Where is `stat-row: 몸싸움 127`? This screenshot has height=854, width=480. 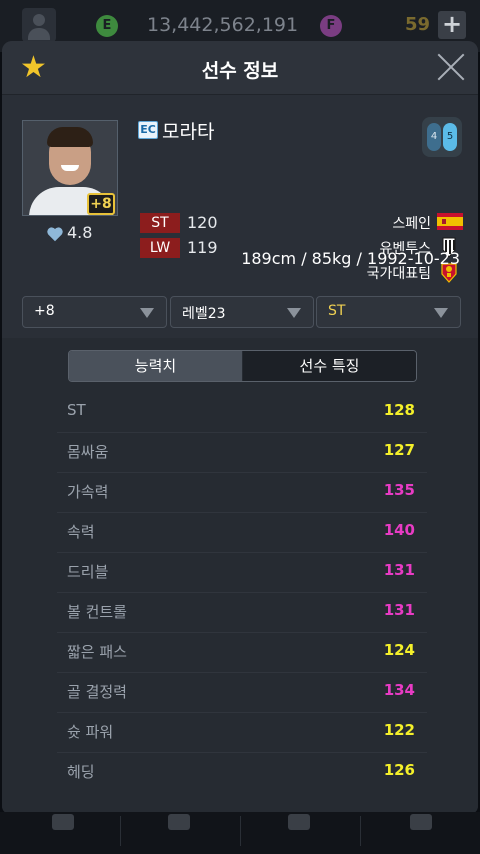 stat-row: 몸싸움 127 is located at coordinates (242, 453).